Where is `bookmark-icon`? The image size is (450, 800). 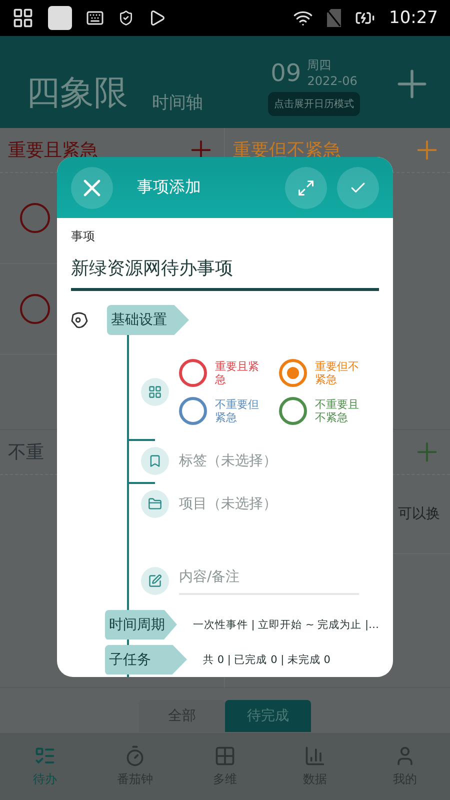 bookmark-icon is located at coordinates (155, 461).